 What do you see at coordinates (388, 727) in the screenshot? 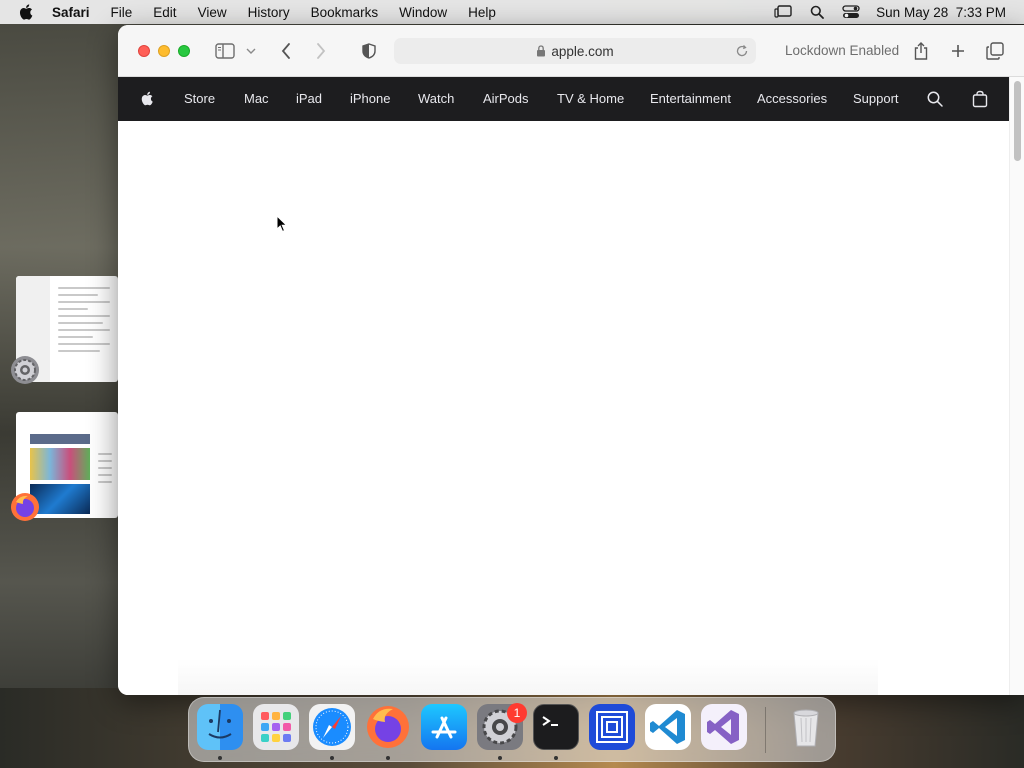
I see `dock-firefox-icon` at bounding box center [388, 727].